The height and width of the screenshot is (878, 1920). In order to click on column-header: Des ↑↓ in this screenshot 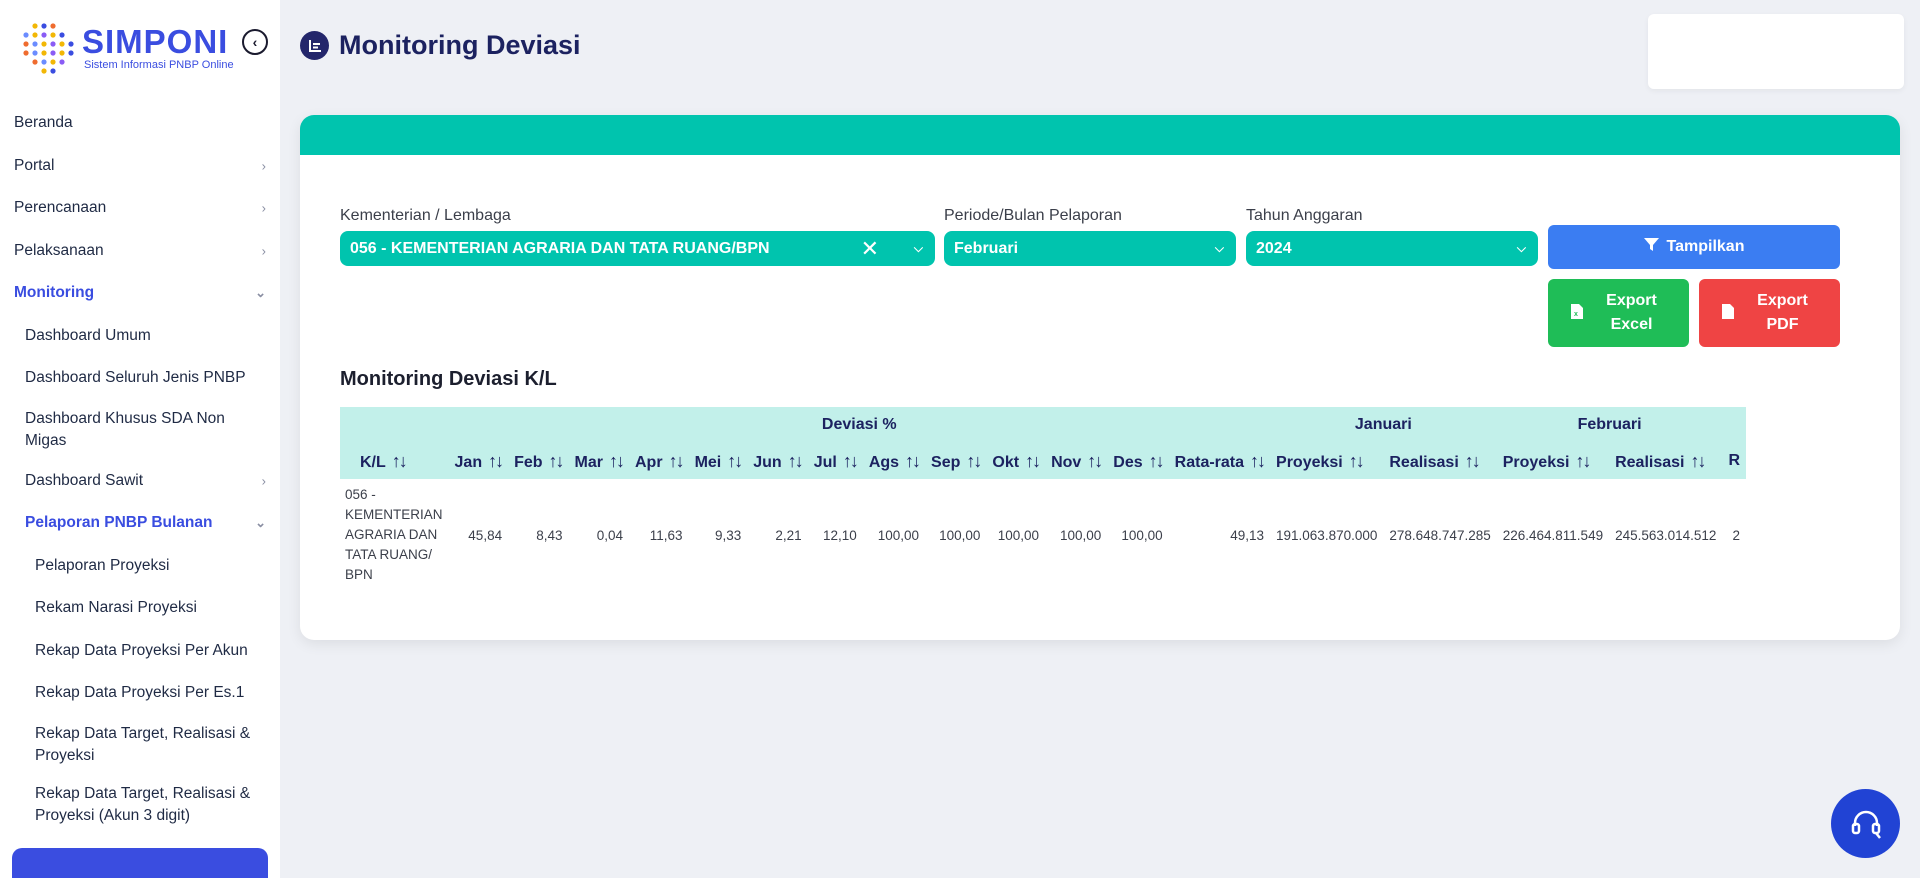, I will do `click(1137, 461)`.